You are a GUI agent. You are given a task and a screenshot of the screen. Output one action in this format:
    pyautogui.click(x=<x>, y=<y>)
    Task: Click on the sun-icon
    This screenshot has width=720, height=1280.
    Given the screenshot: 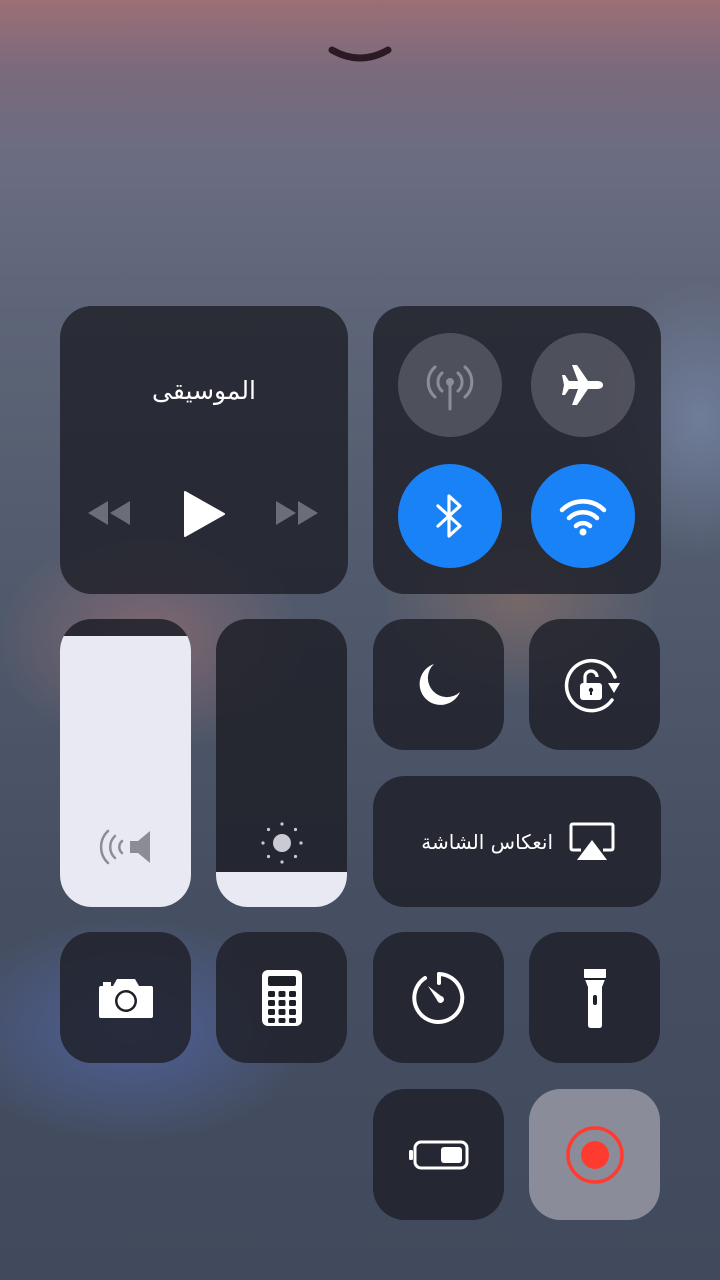 What is the action you would take?
    pyautogui.click(x=281, y=843)
    